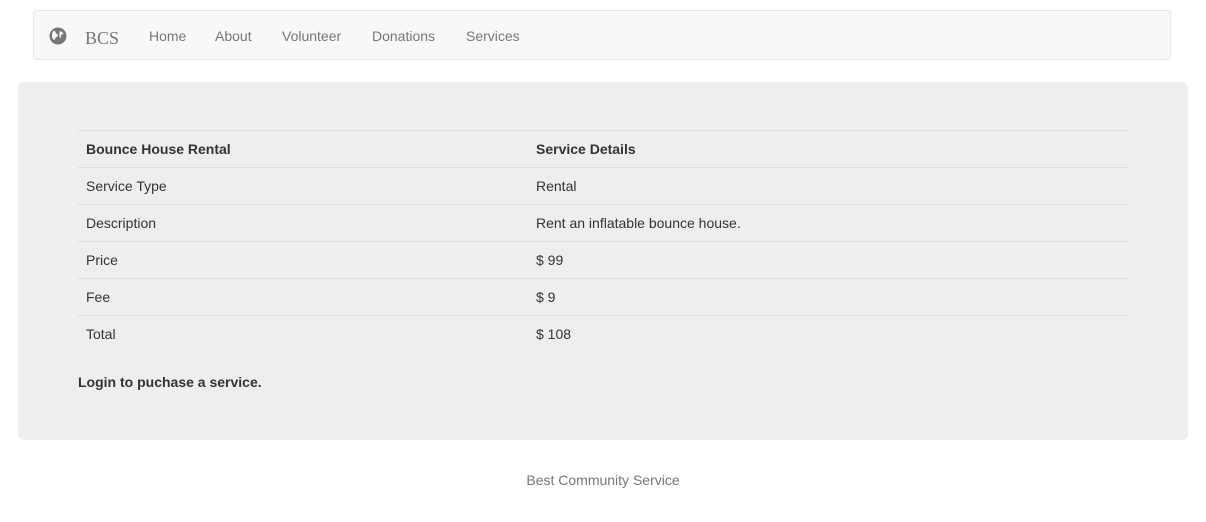 Image resolution: width=1206 pixels, height=522 pixels. Describe the element at coordinates (303, 333) in the screenshot. I see `row-label: Total` at that location.